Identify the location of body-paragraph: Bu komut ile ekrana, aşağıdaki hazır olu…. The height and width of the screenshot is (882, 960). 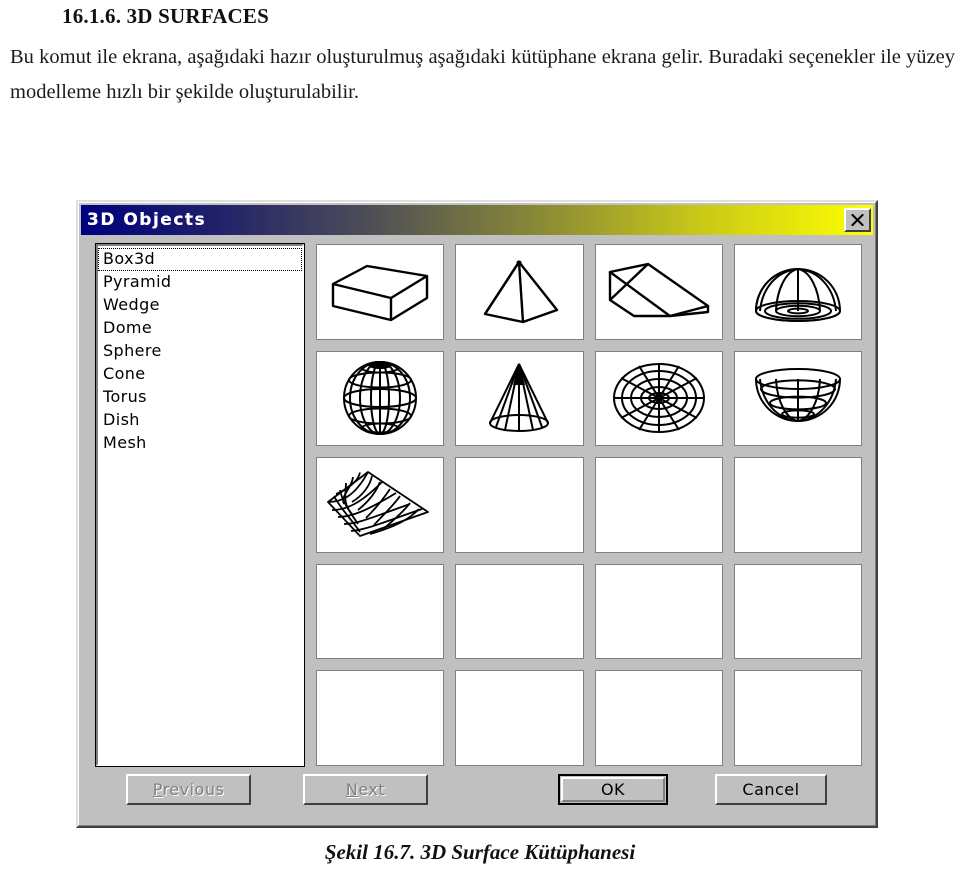
(482, 74).